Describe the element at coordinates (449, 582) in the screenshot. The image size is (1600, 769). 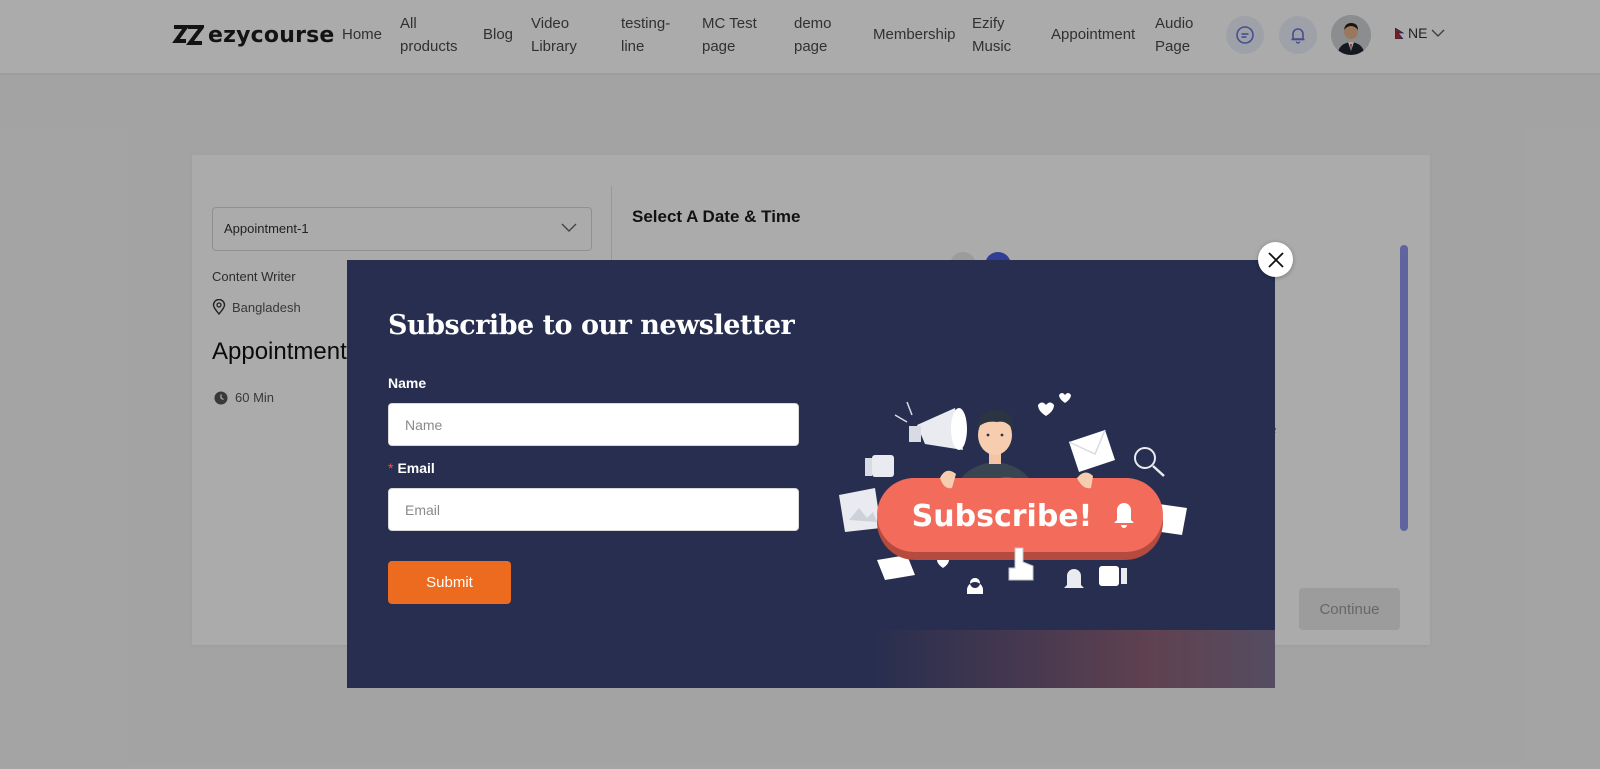
I see `submit-button: Submit` at that location.